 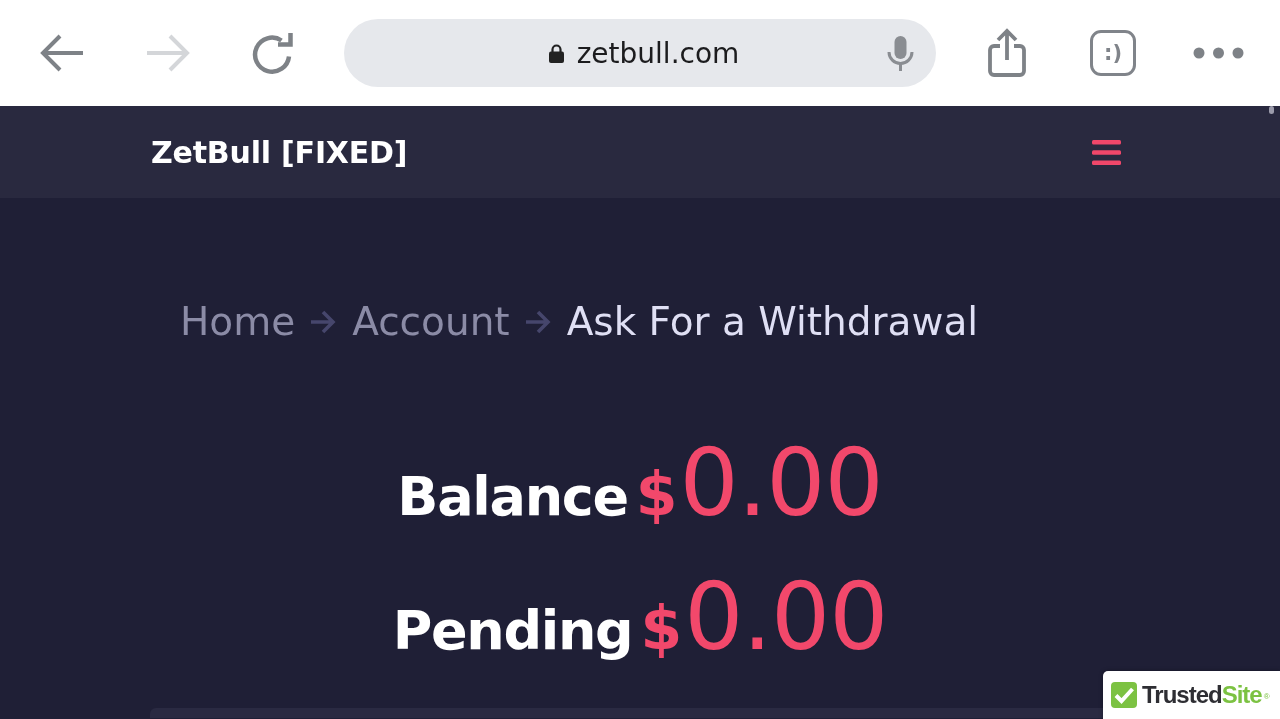 What do you see at coordinates (1106, 152) in the screenshot?
I see `menu-icon` at bounding box center [1106, 152].